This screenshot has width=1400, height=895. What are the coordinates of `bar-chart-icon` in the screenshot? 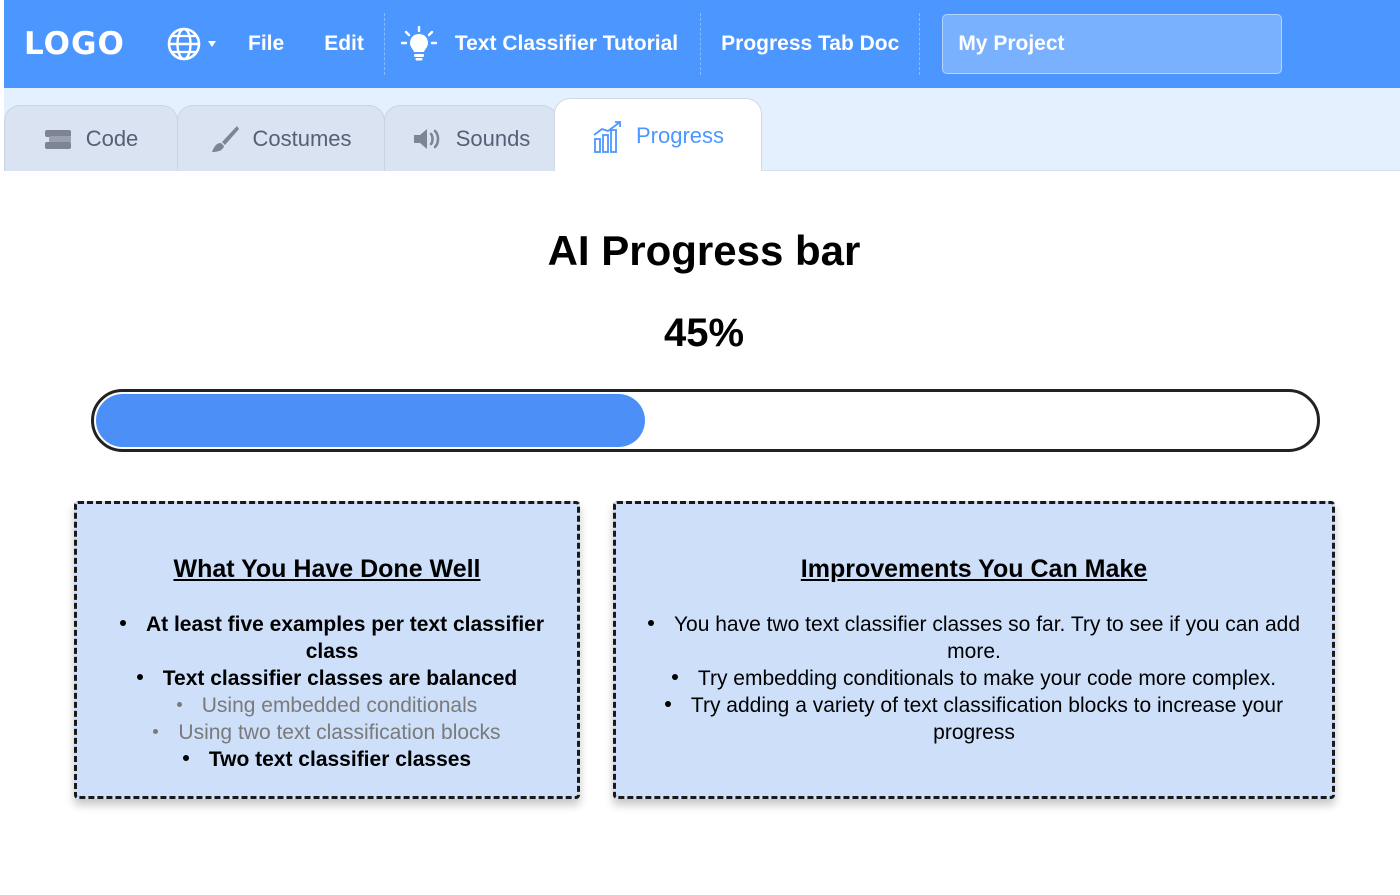 It's located at (608, 136).